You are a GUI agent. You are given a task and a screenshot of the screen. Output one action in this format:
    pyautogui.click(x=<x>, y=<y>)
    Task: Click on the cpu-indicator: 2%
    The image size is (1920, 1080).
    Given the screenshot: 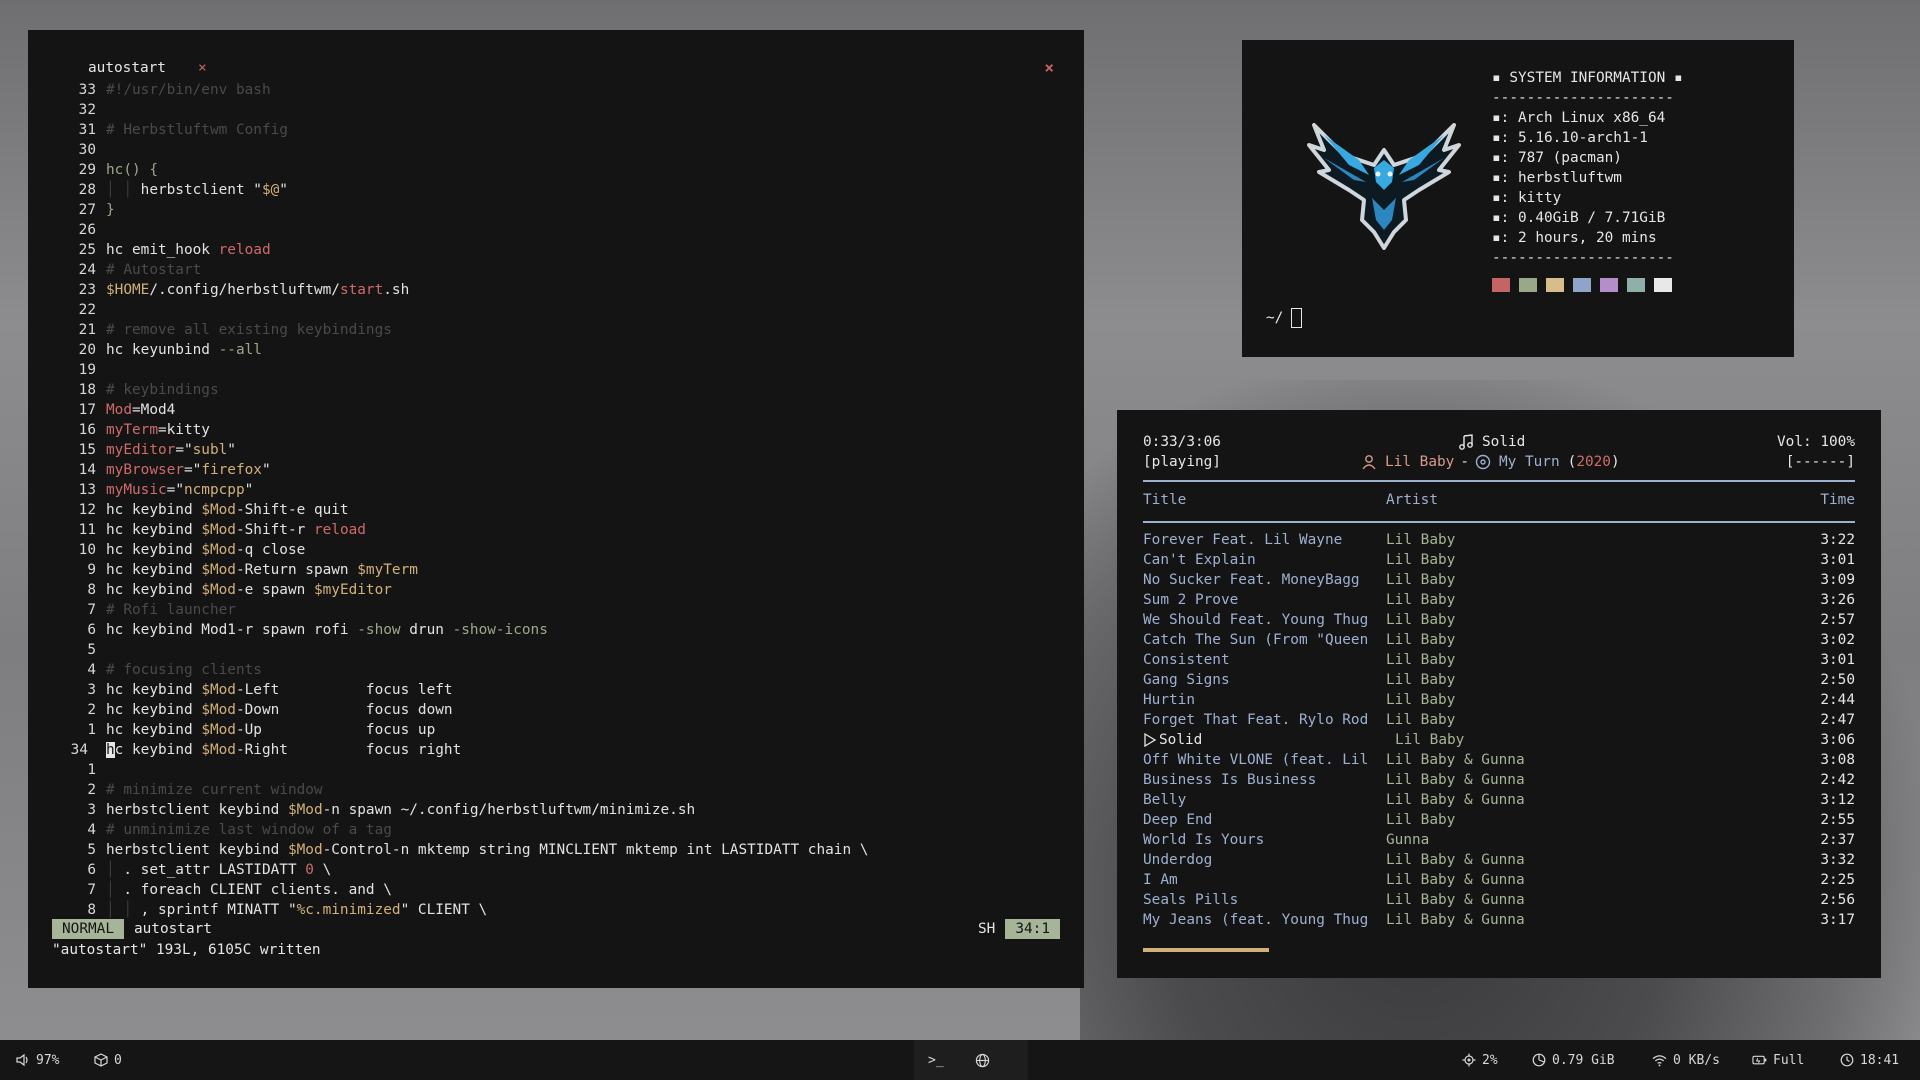 What is the action you would take?
    pyautogui.click(x=1480, y=1060)
    